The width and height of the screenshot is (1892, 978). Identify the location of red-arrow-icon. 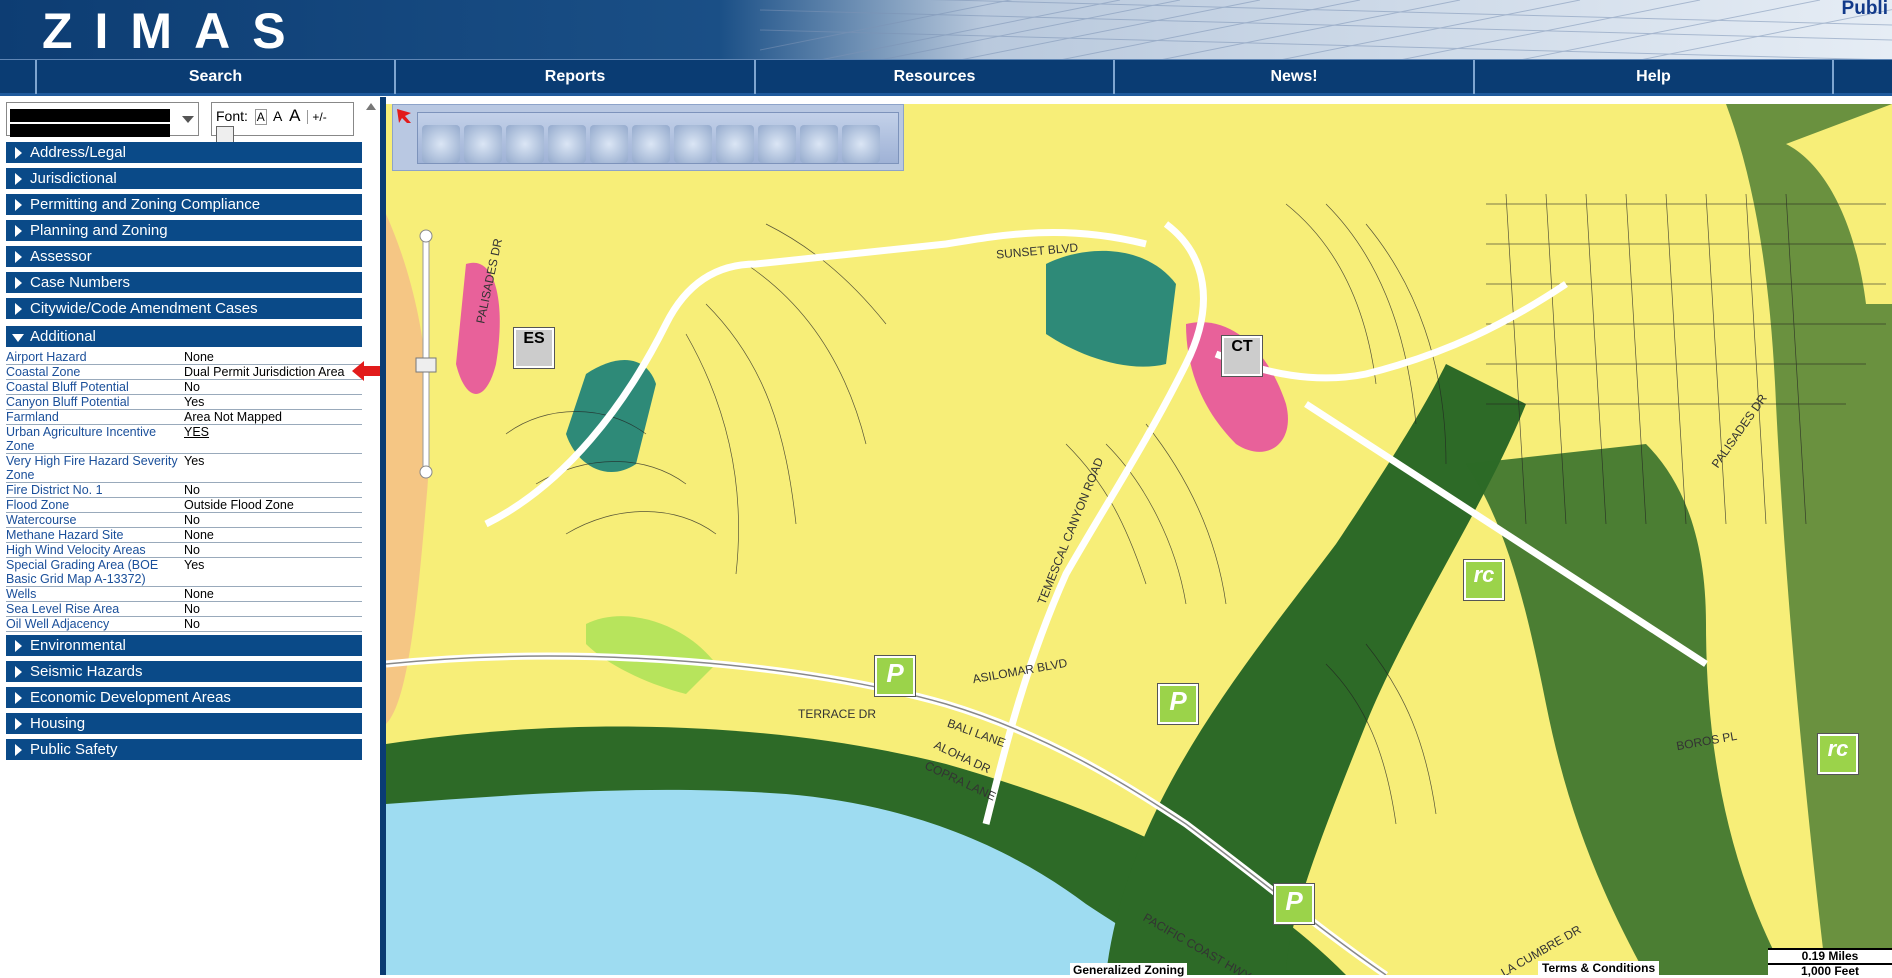
(366, 371).